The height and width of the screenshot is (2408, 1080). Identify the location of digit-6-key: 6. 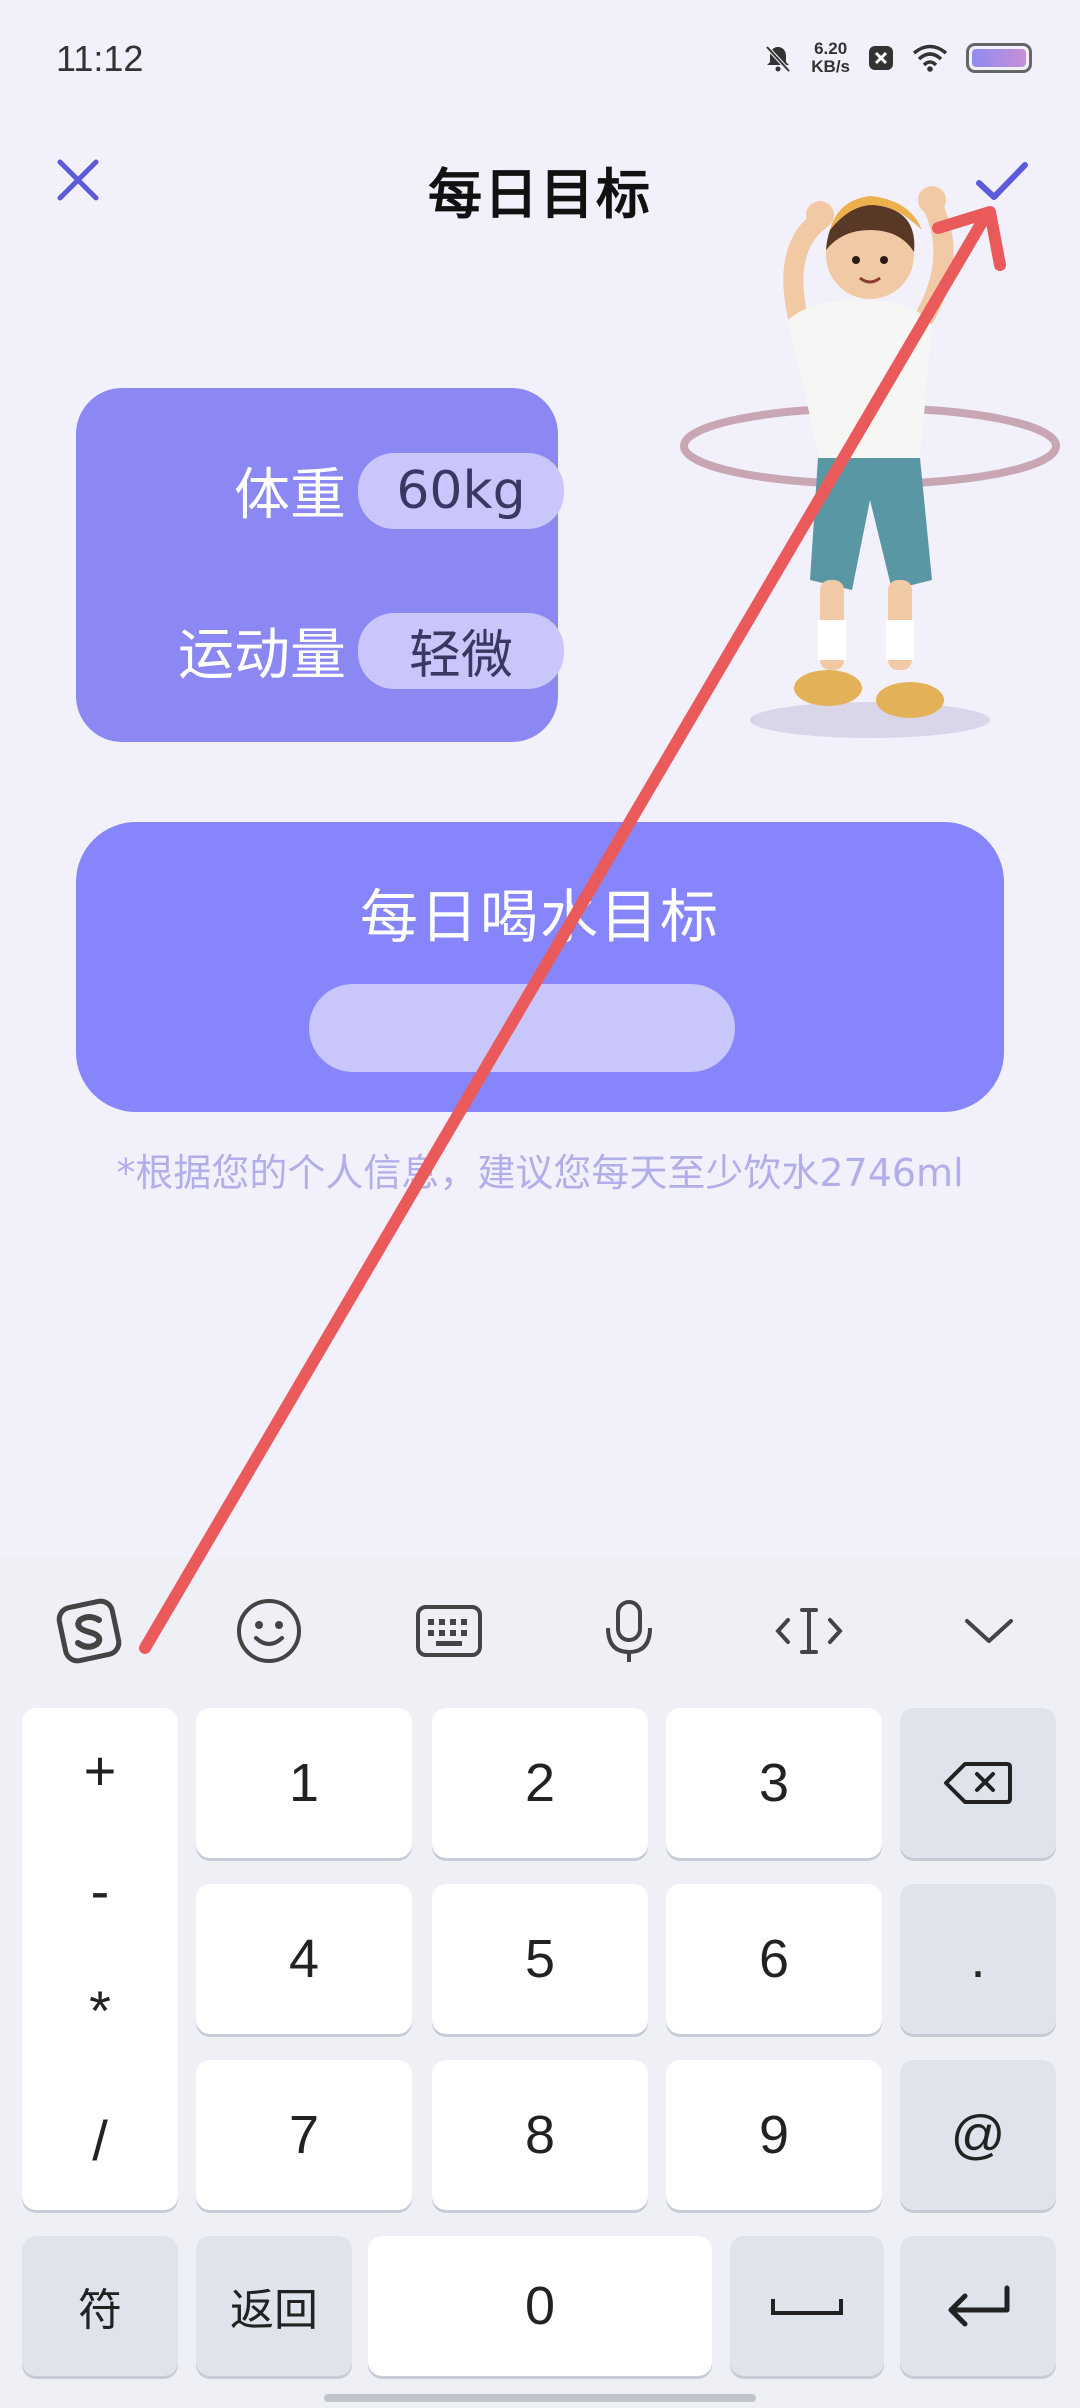
(774, 1959).